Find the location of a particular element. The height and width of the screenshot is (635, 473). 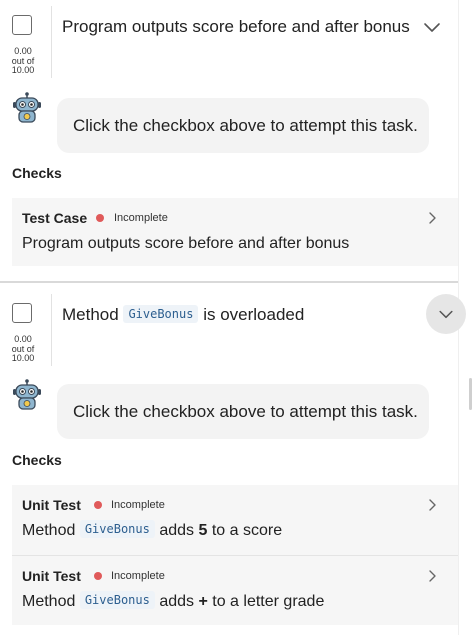

scrollbar-thumb is located at coordinates (470, 394).